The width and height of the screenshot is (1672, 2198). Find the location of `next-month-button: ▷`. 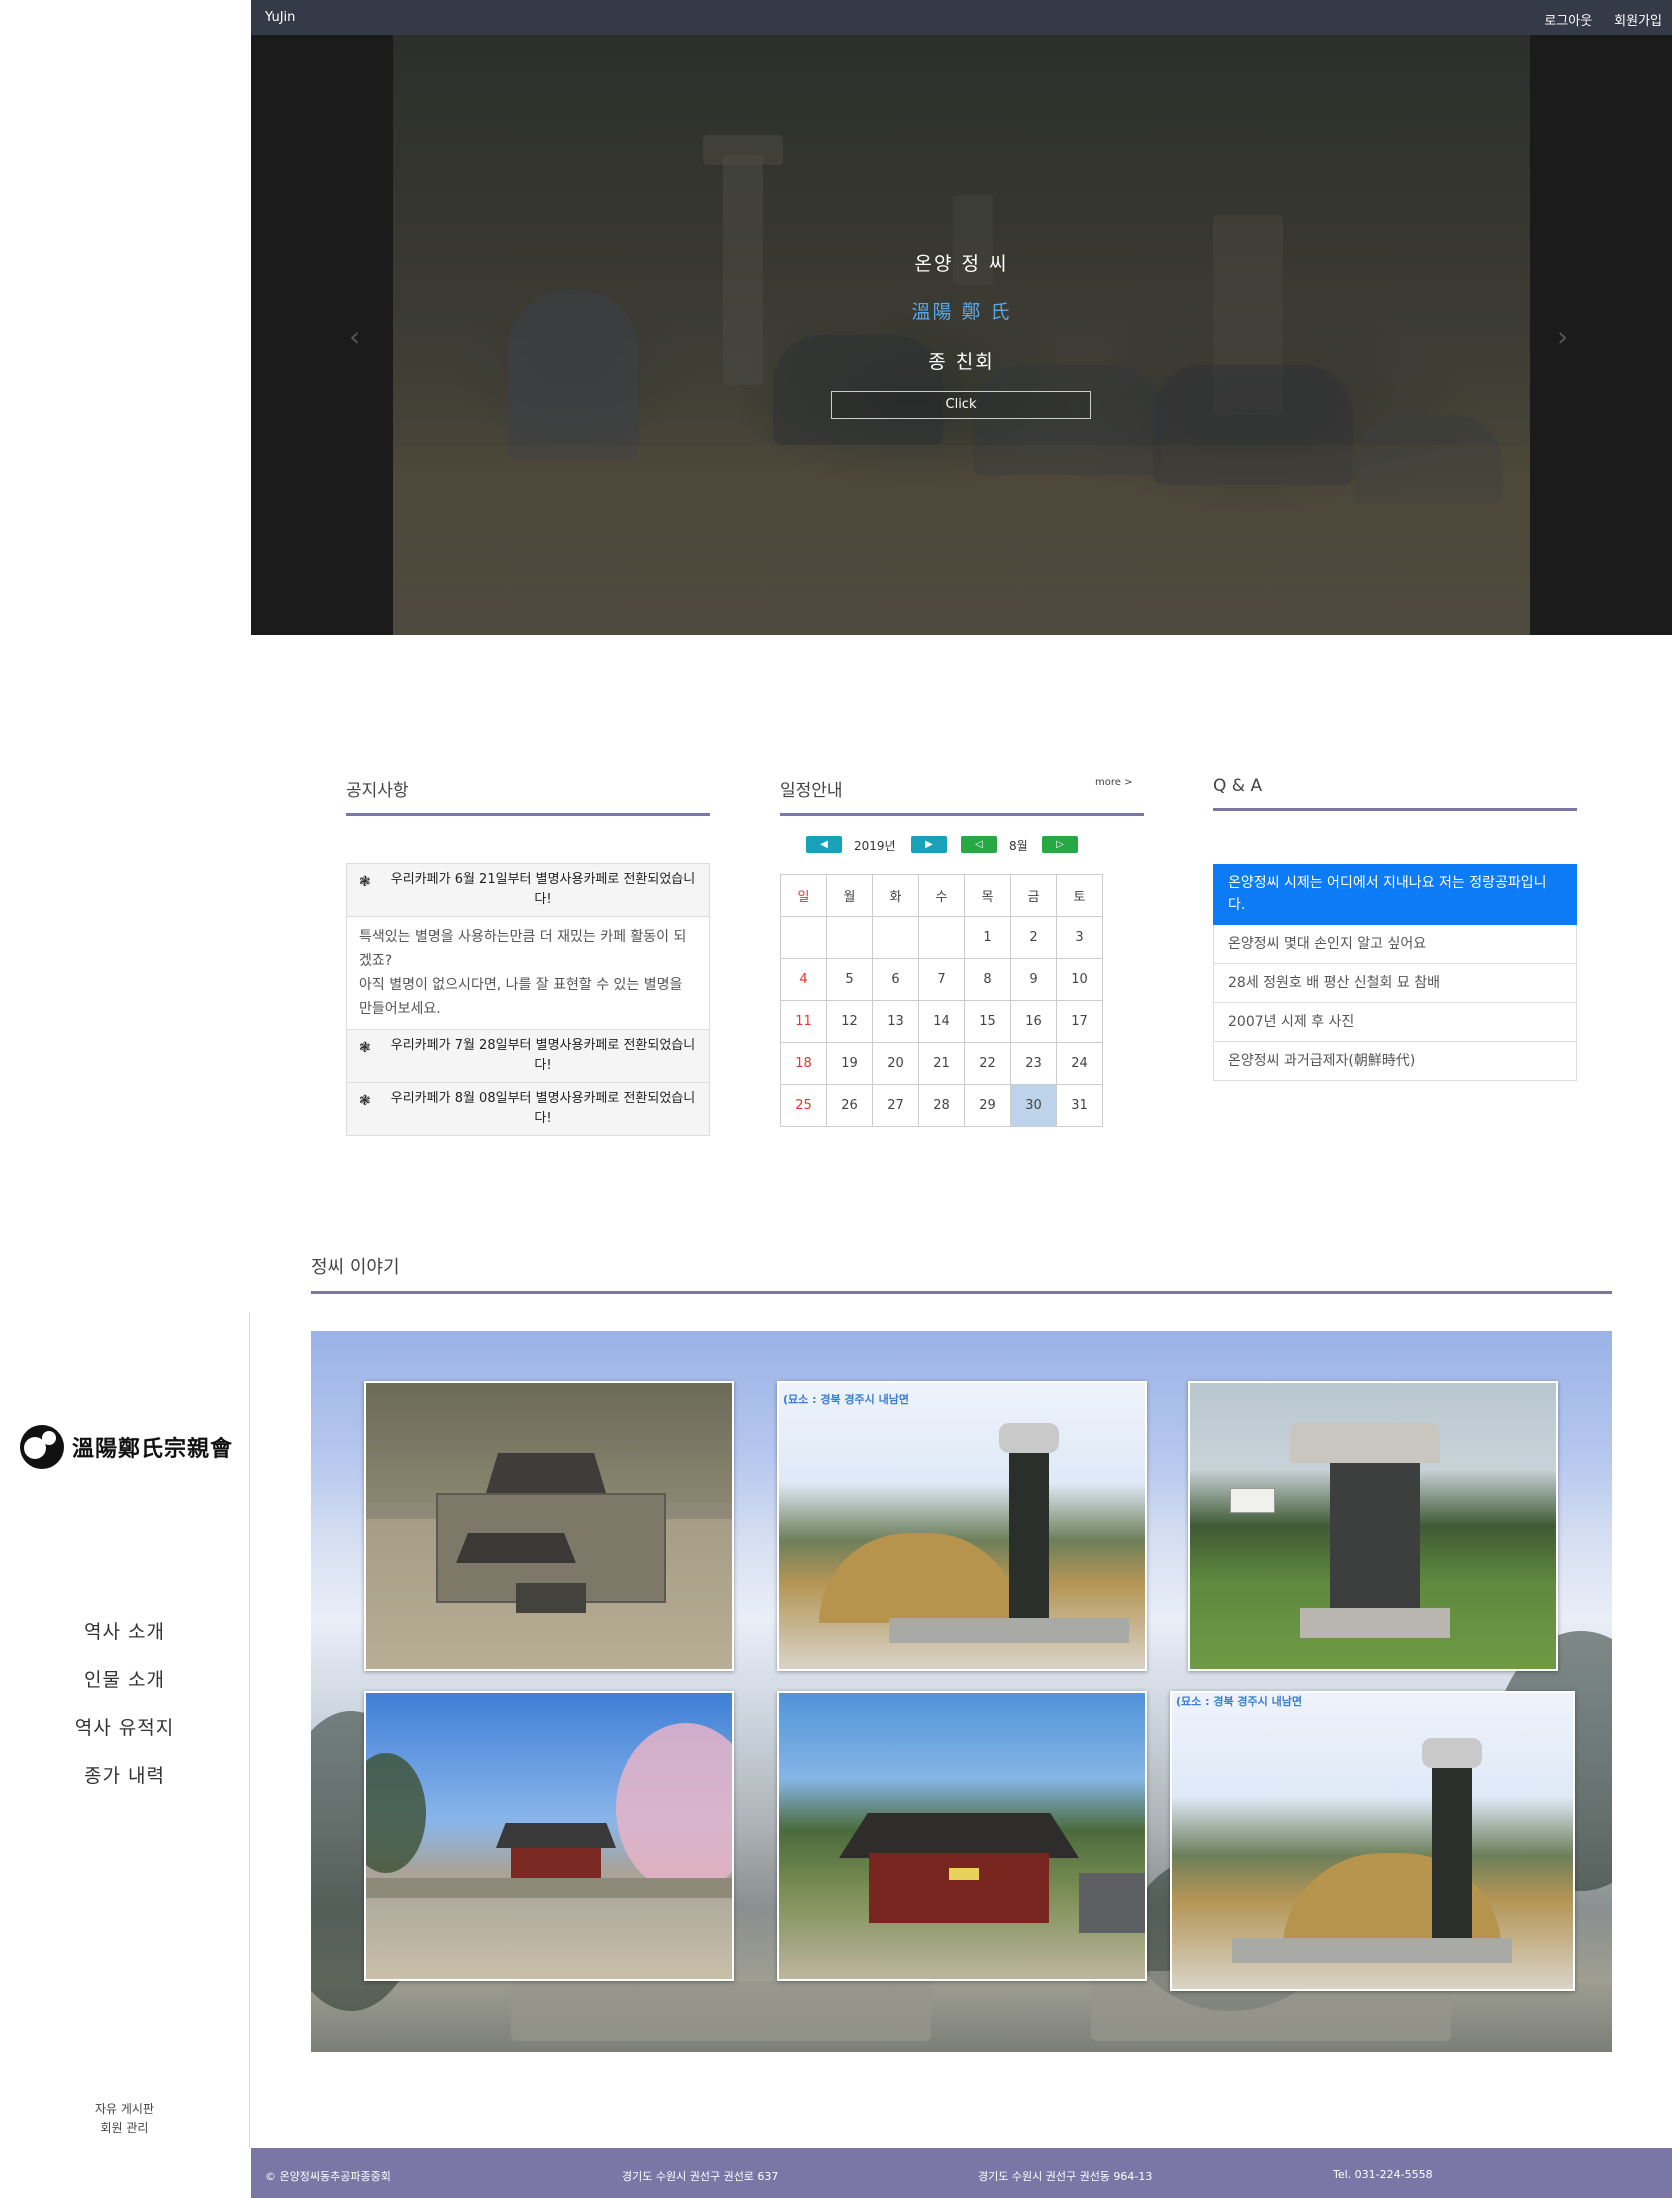

next-month-button: ▷ is located at coordinates (1060, 844).